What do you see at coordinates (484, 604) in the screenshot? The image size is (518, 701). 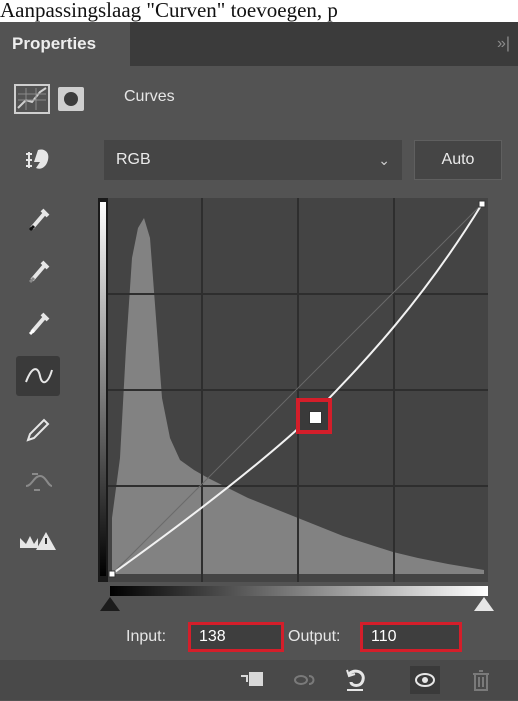 I see `white-slider-handle` at bounding box center [484, 604].